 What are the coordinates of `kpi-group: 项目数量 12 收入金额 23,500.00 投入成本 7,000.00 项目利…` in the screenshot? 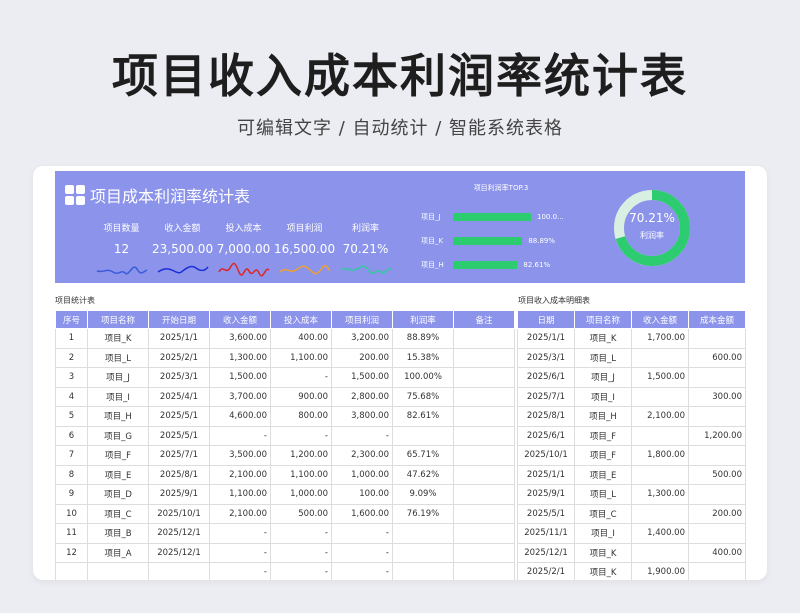 It's located at (243, 249).